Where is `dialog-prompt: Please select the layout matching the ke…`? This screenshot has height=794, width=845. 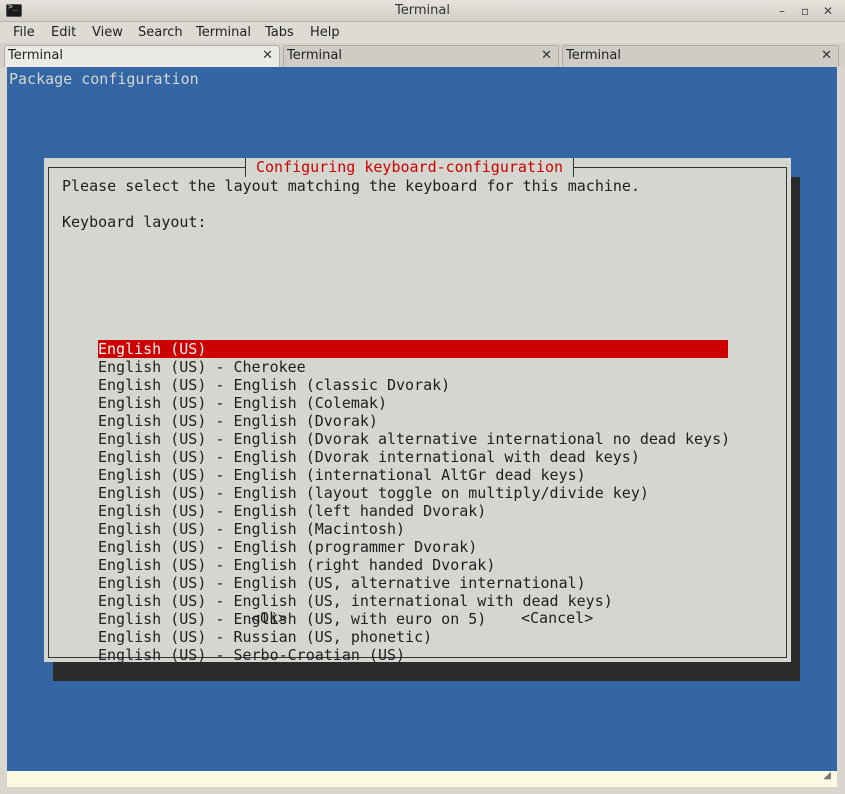 dialog-prompt: Please select the layout matching the ke… is located at coordinates (351, 186).